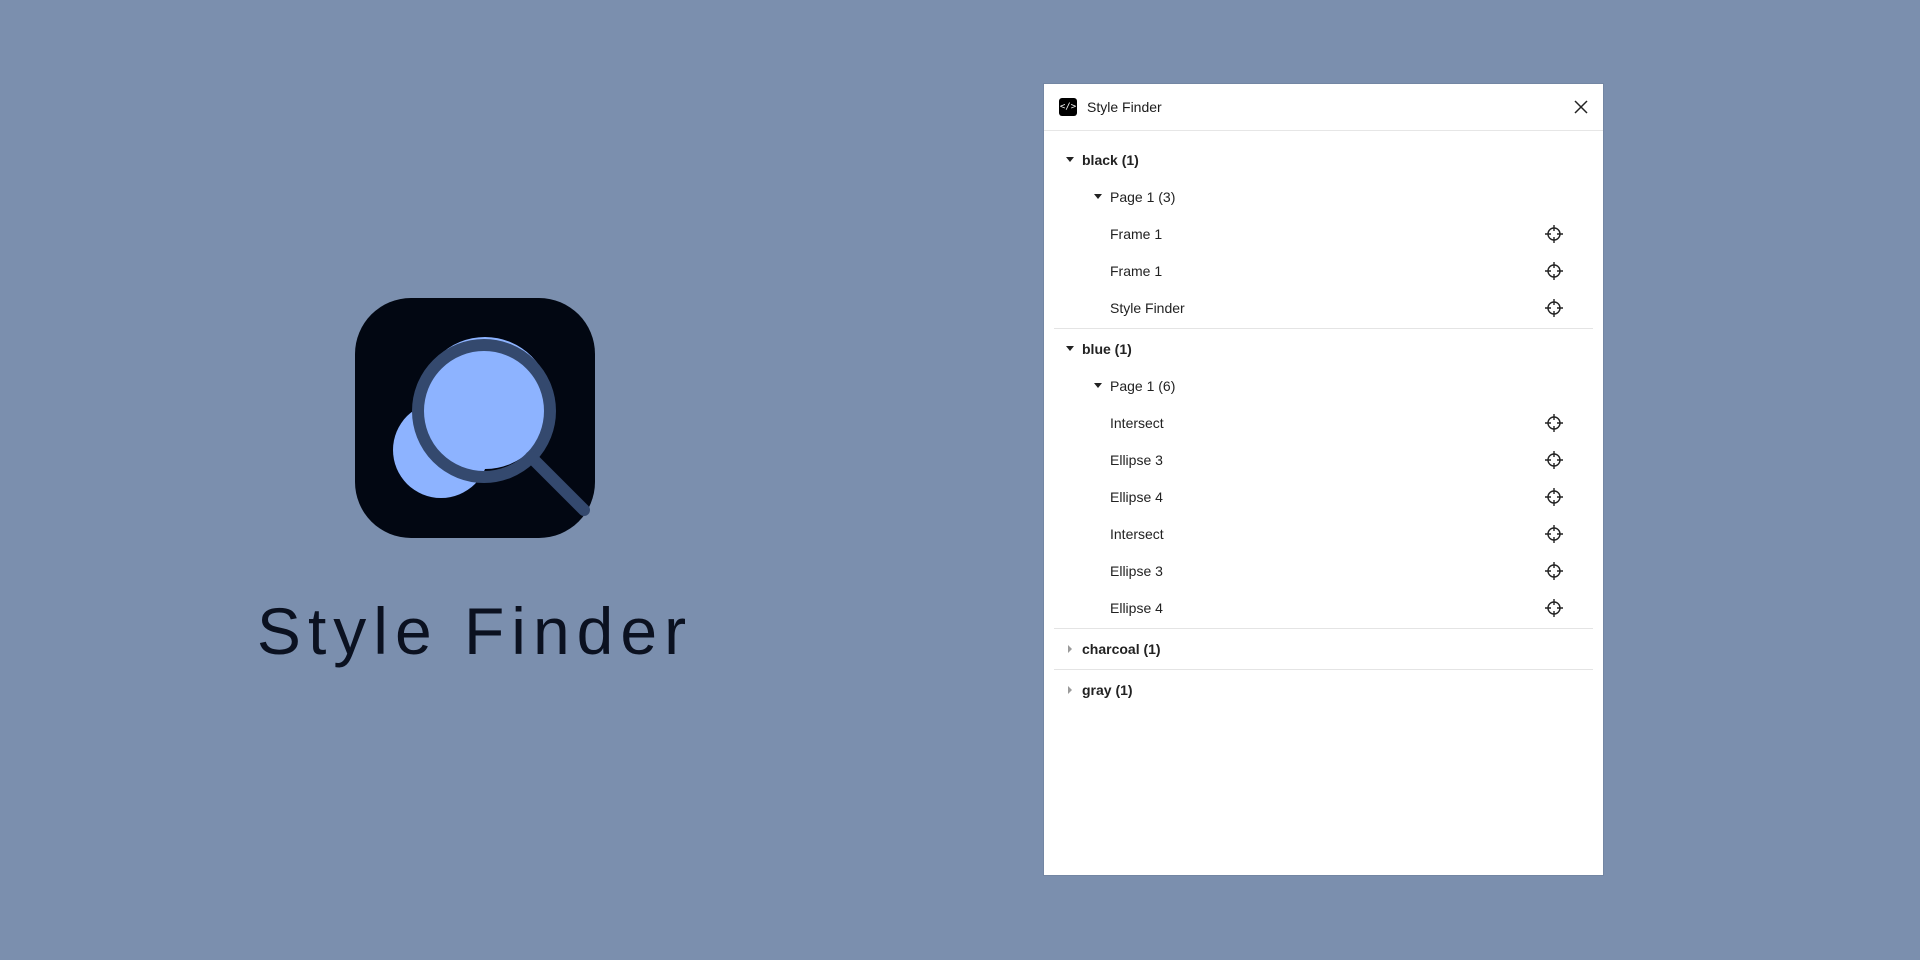 The width and height of the screenshot is (1920, 960). I want to click on tree-group-black: black (1), so click(1323, 159).